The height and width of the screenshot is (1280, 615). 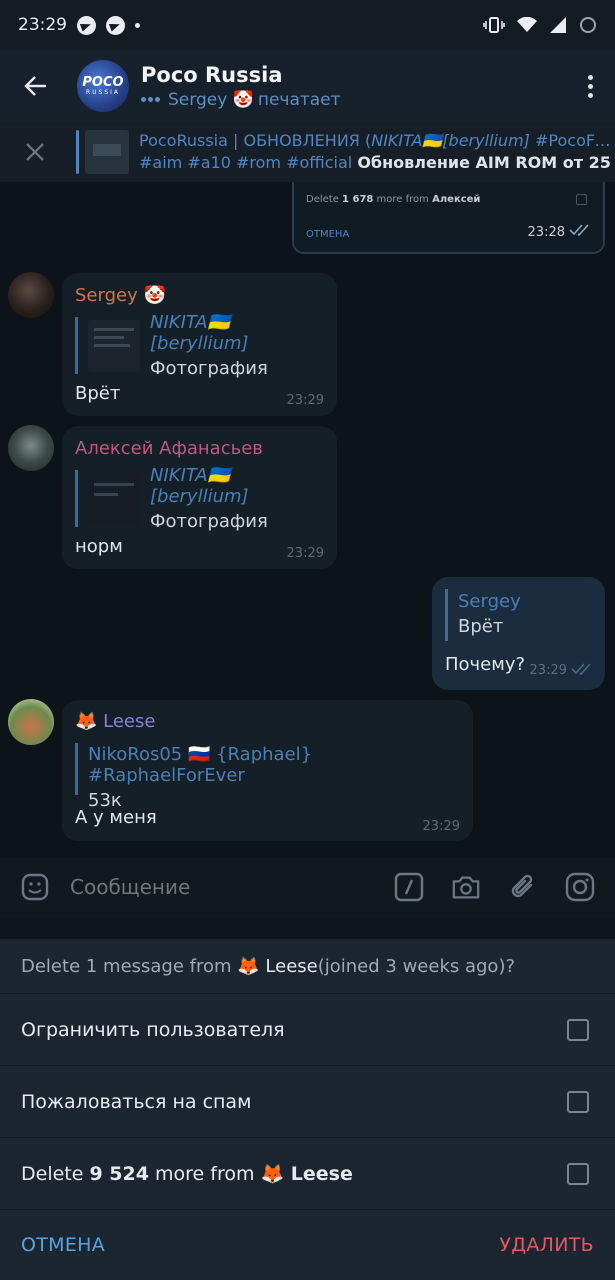 I want to click on wifi-icon, so click(x=527, y=24).